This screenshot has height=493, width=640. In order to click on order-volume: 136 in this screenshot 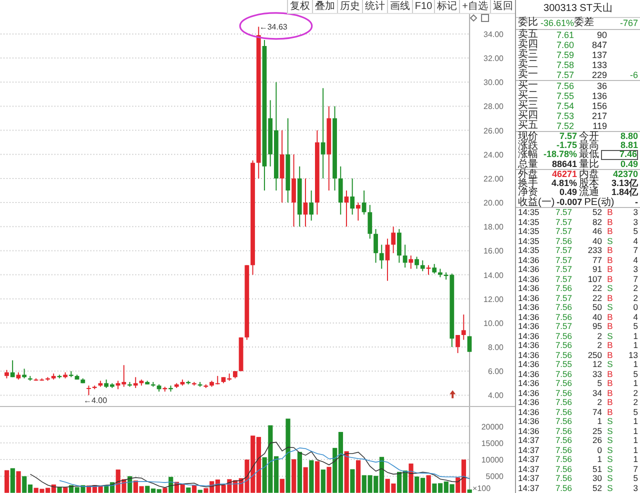, I will do `click(598, 95)`.